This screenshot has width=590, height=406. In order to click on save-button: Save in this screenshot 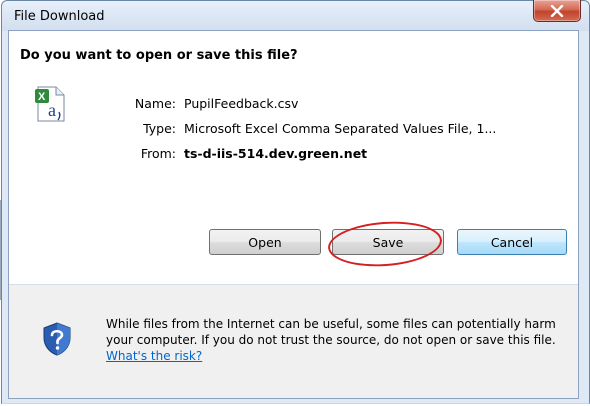, I will do `click(388, 242)`.